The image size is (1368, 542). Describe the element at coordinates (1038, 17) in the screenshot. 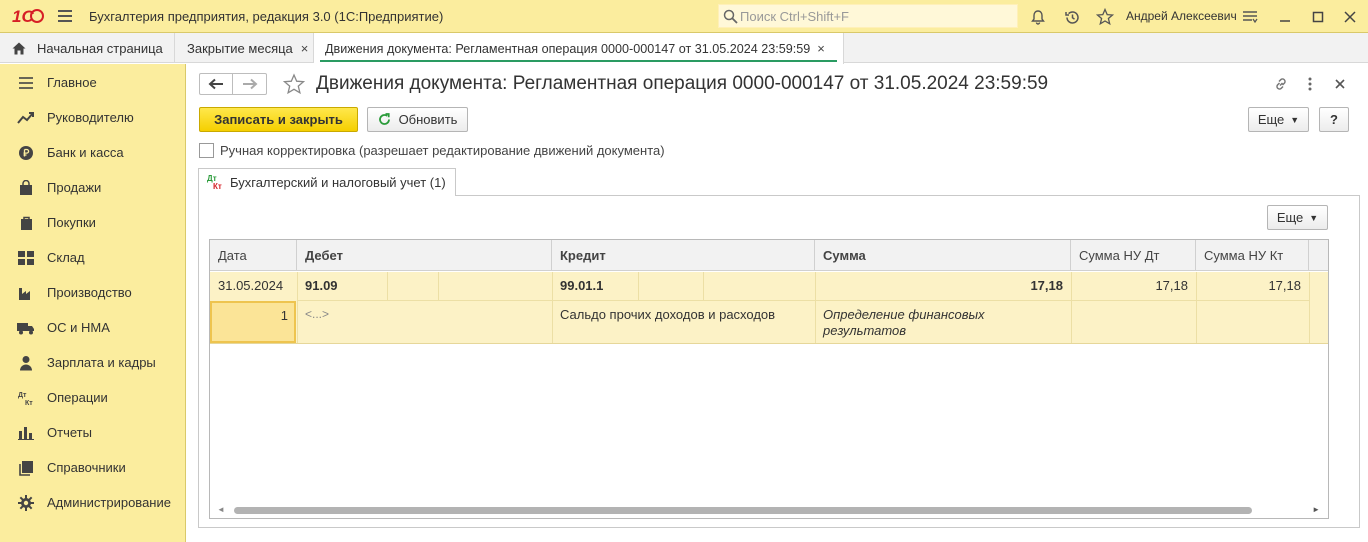

I see `bell-icon` at that location.